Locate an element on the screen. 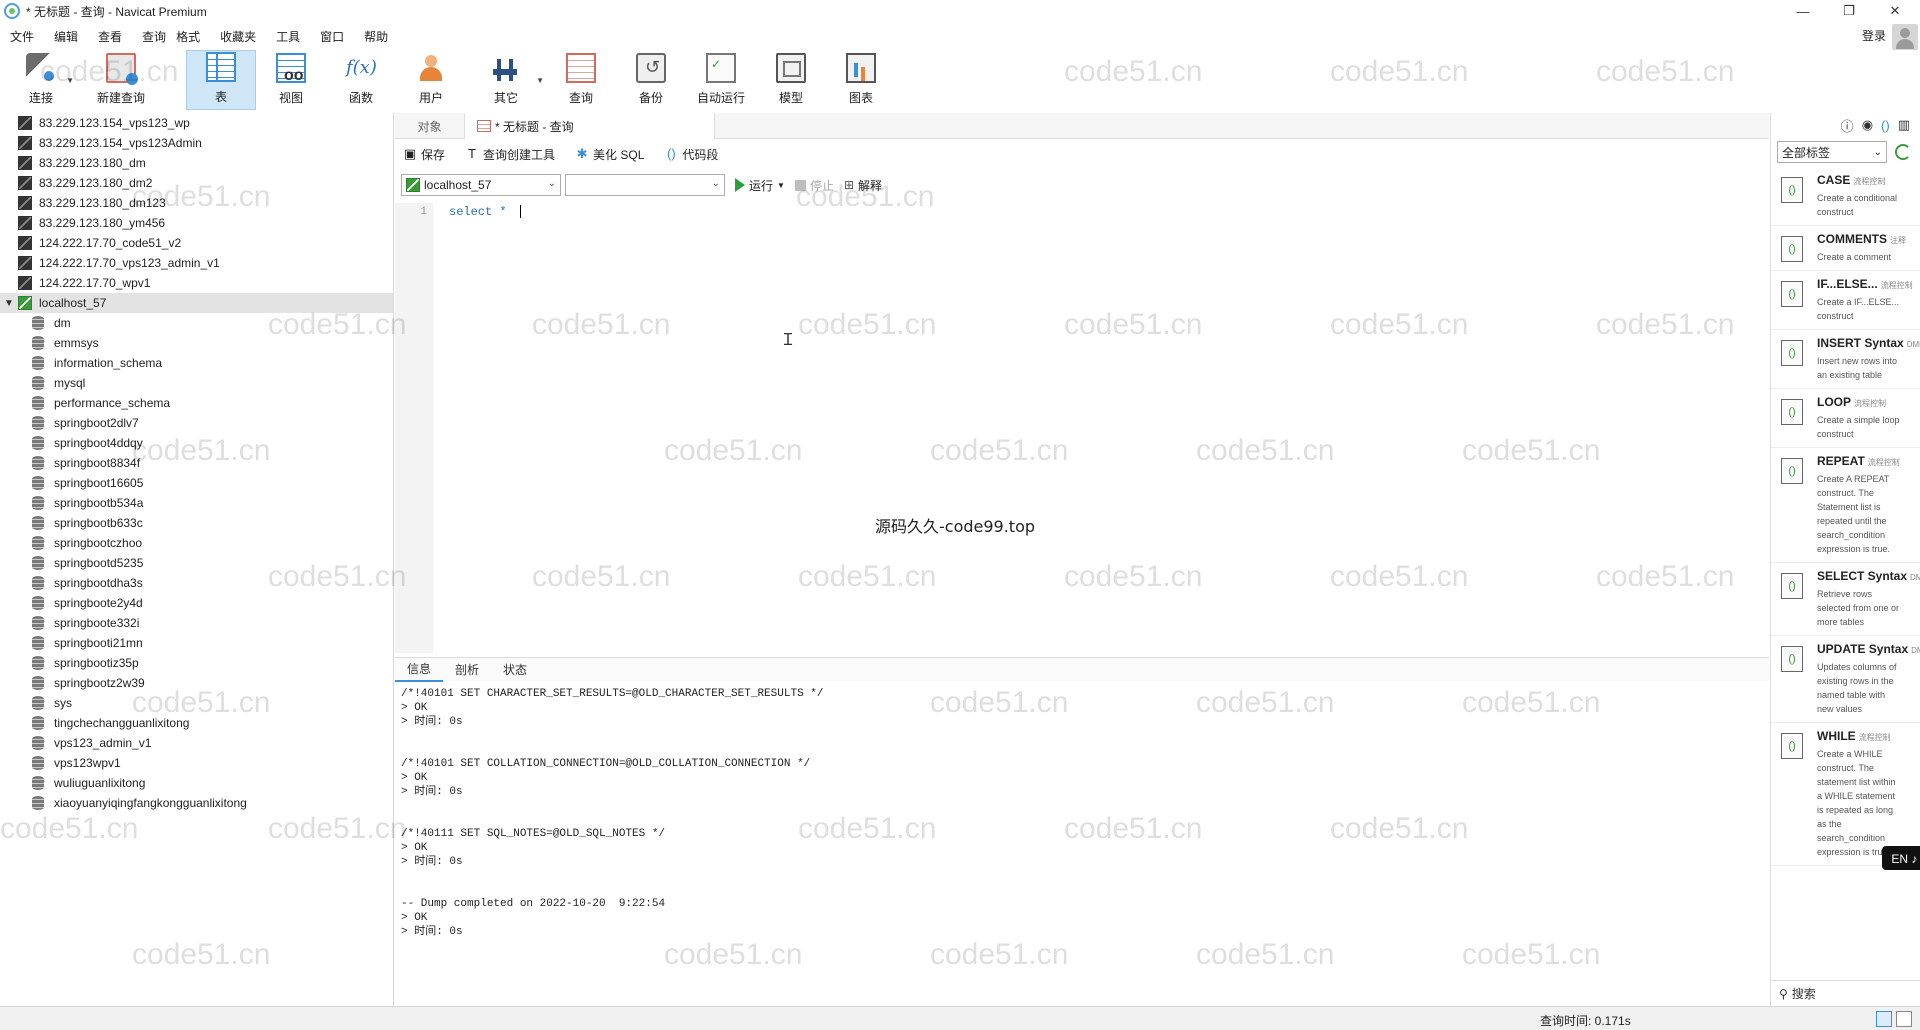 This screenshot has height=1030, width=1920. tree-database: springboote332i is located at coordinates (196, 623).